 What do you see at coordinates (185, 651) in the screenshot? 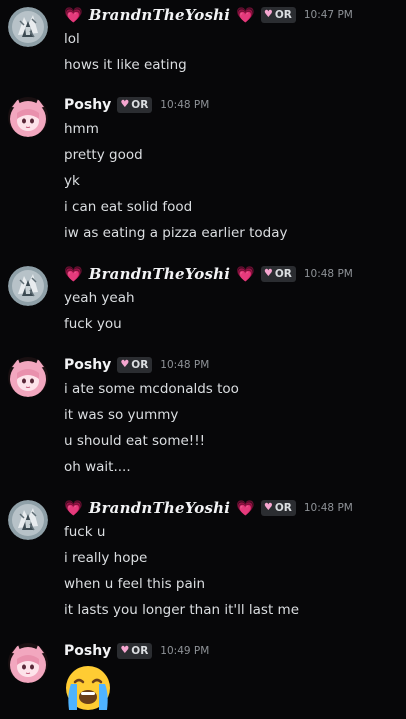
I see `timestamp: 10:49 PM` at bounding box center [185, 651].